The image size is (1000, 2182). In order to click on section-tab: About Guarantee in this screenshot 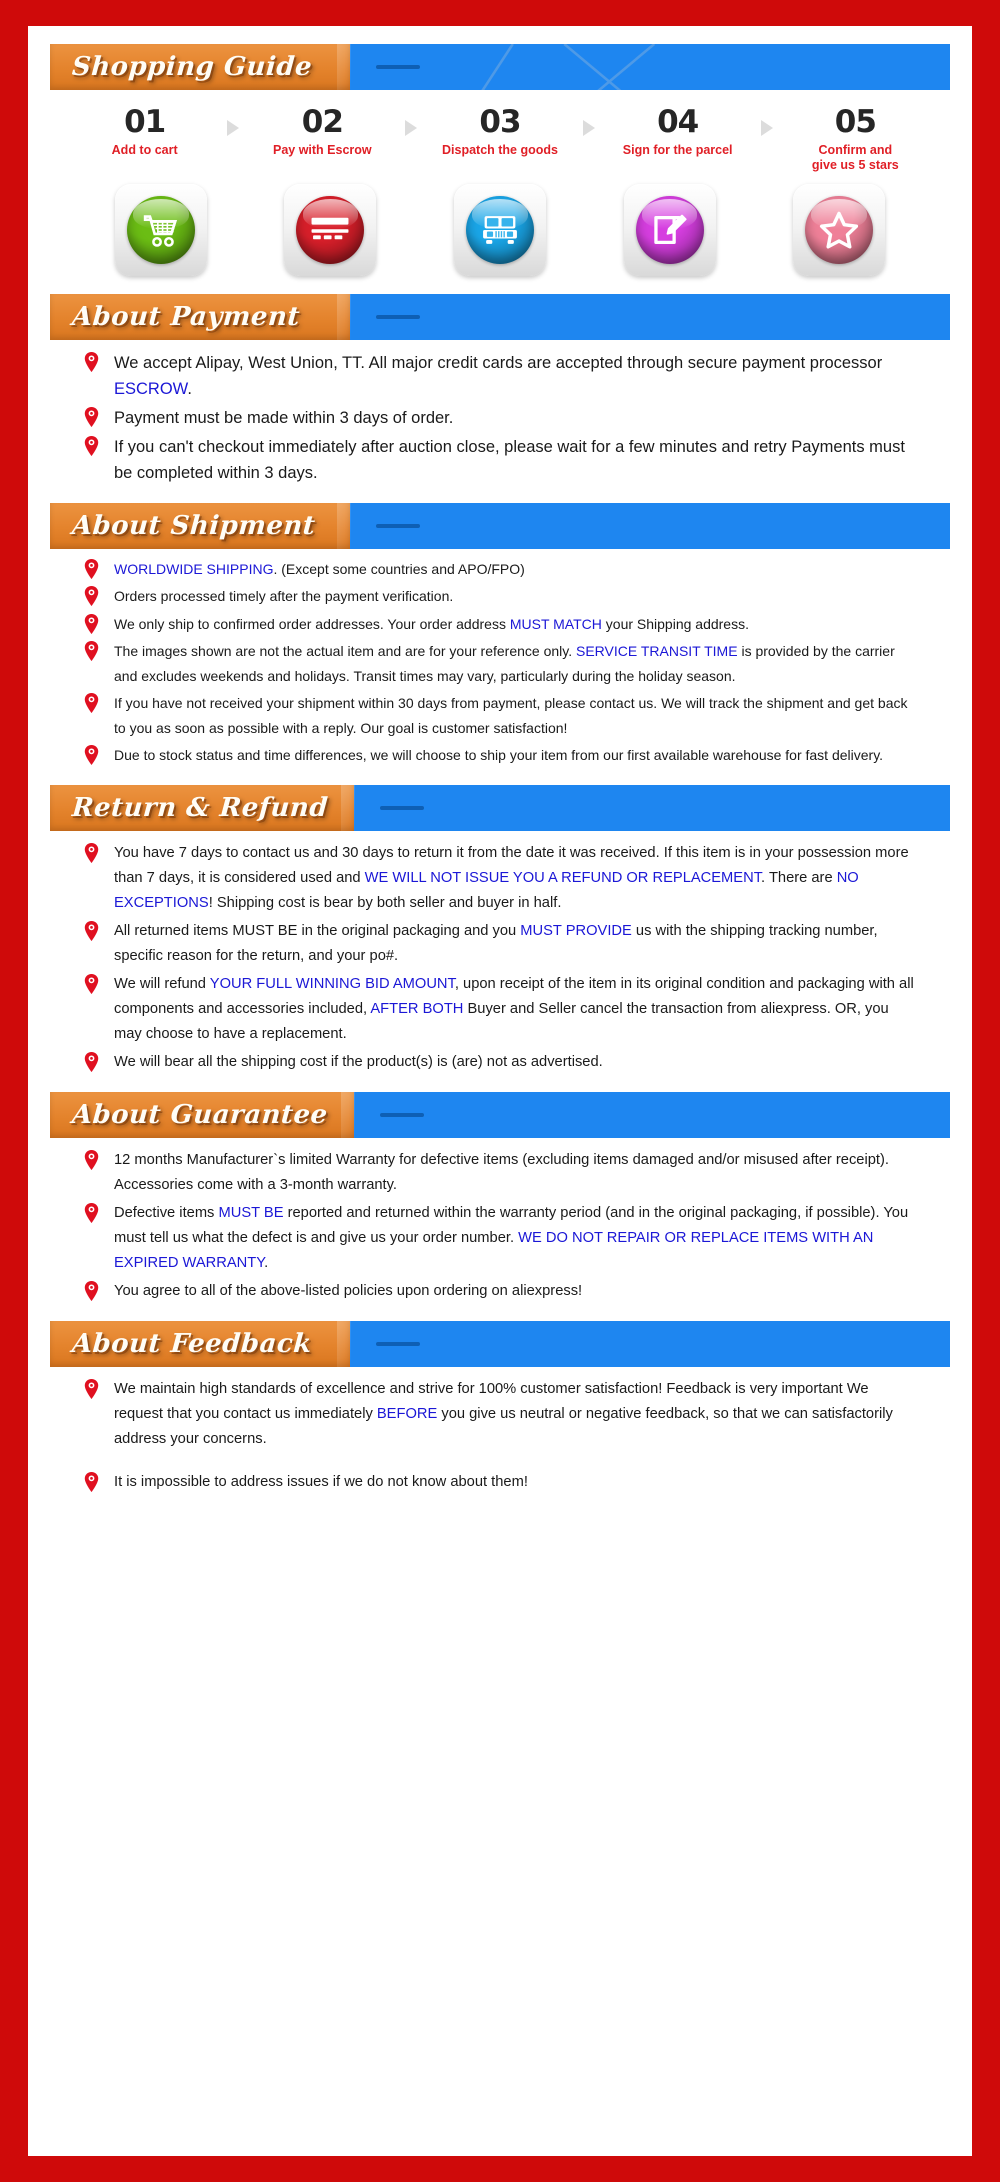, I will do `click(202, 1114)`.